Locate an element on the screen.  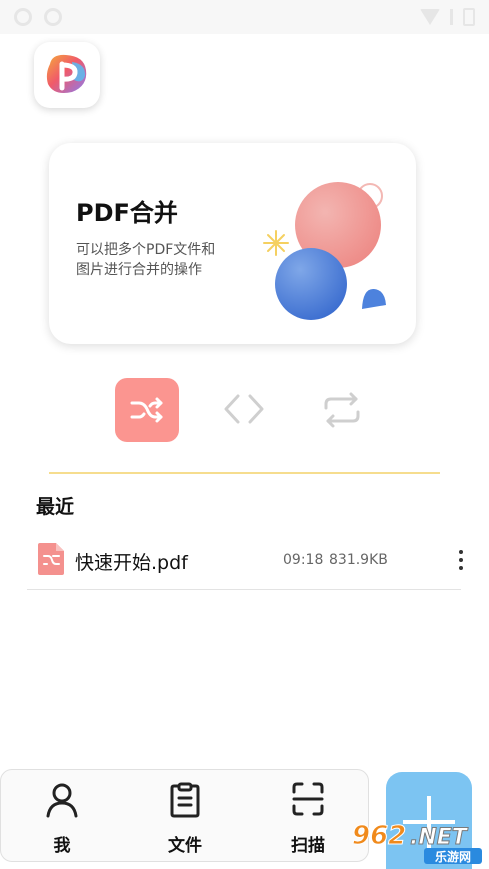
person-icon is located at coordinates (62, 800).